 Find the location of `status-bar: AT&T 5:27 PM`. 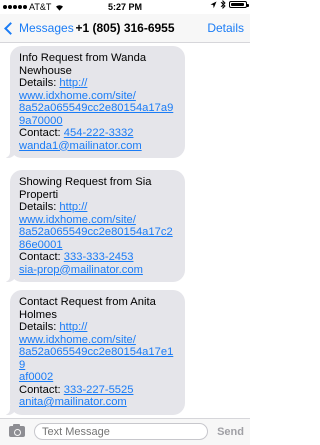

status-bar: AT&T 5:27 PM is located at coordinates (125, 7).